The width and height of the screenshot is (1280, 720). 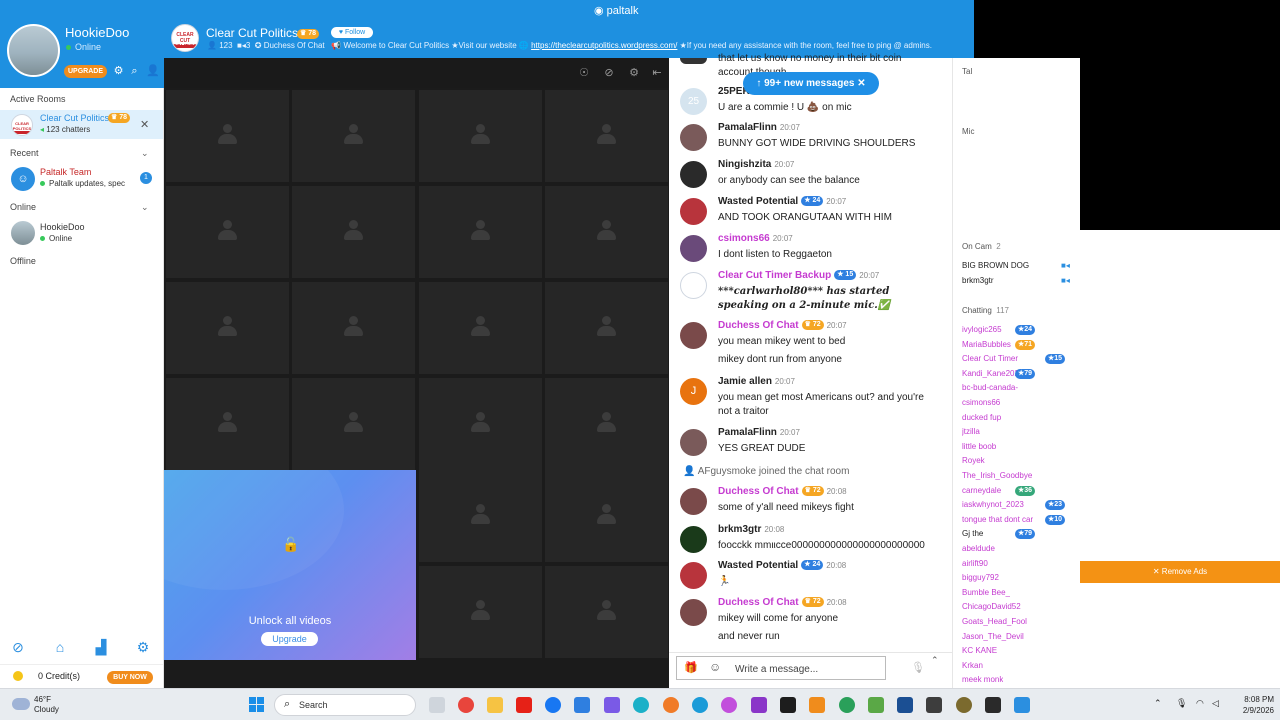 What do you see at coordinates (495, 705) in the screenshot?
I see `file-explorer-icon` at bounding box center [495, 705].